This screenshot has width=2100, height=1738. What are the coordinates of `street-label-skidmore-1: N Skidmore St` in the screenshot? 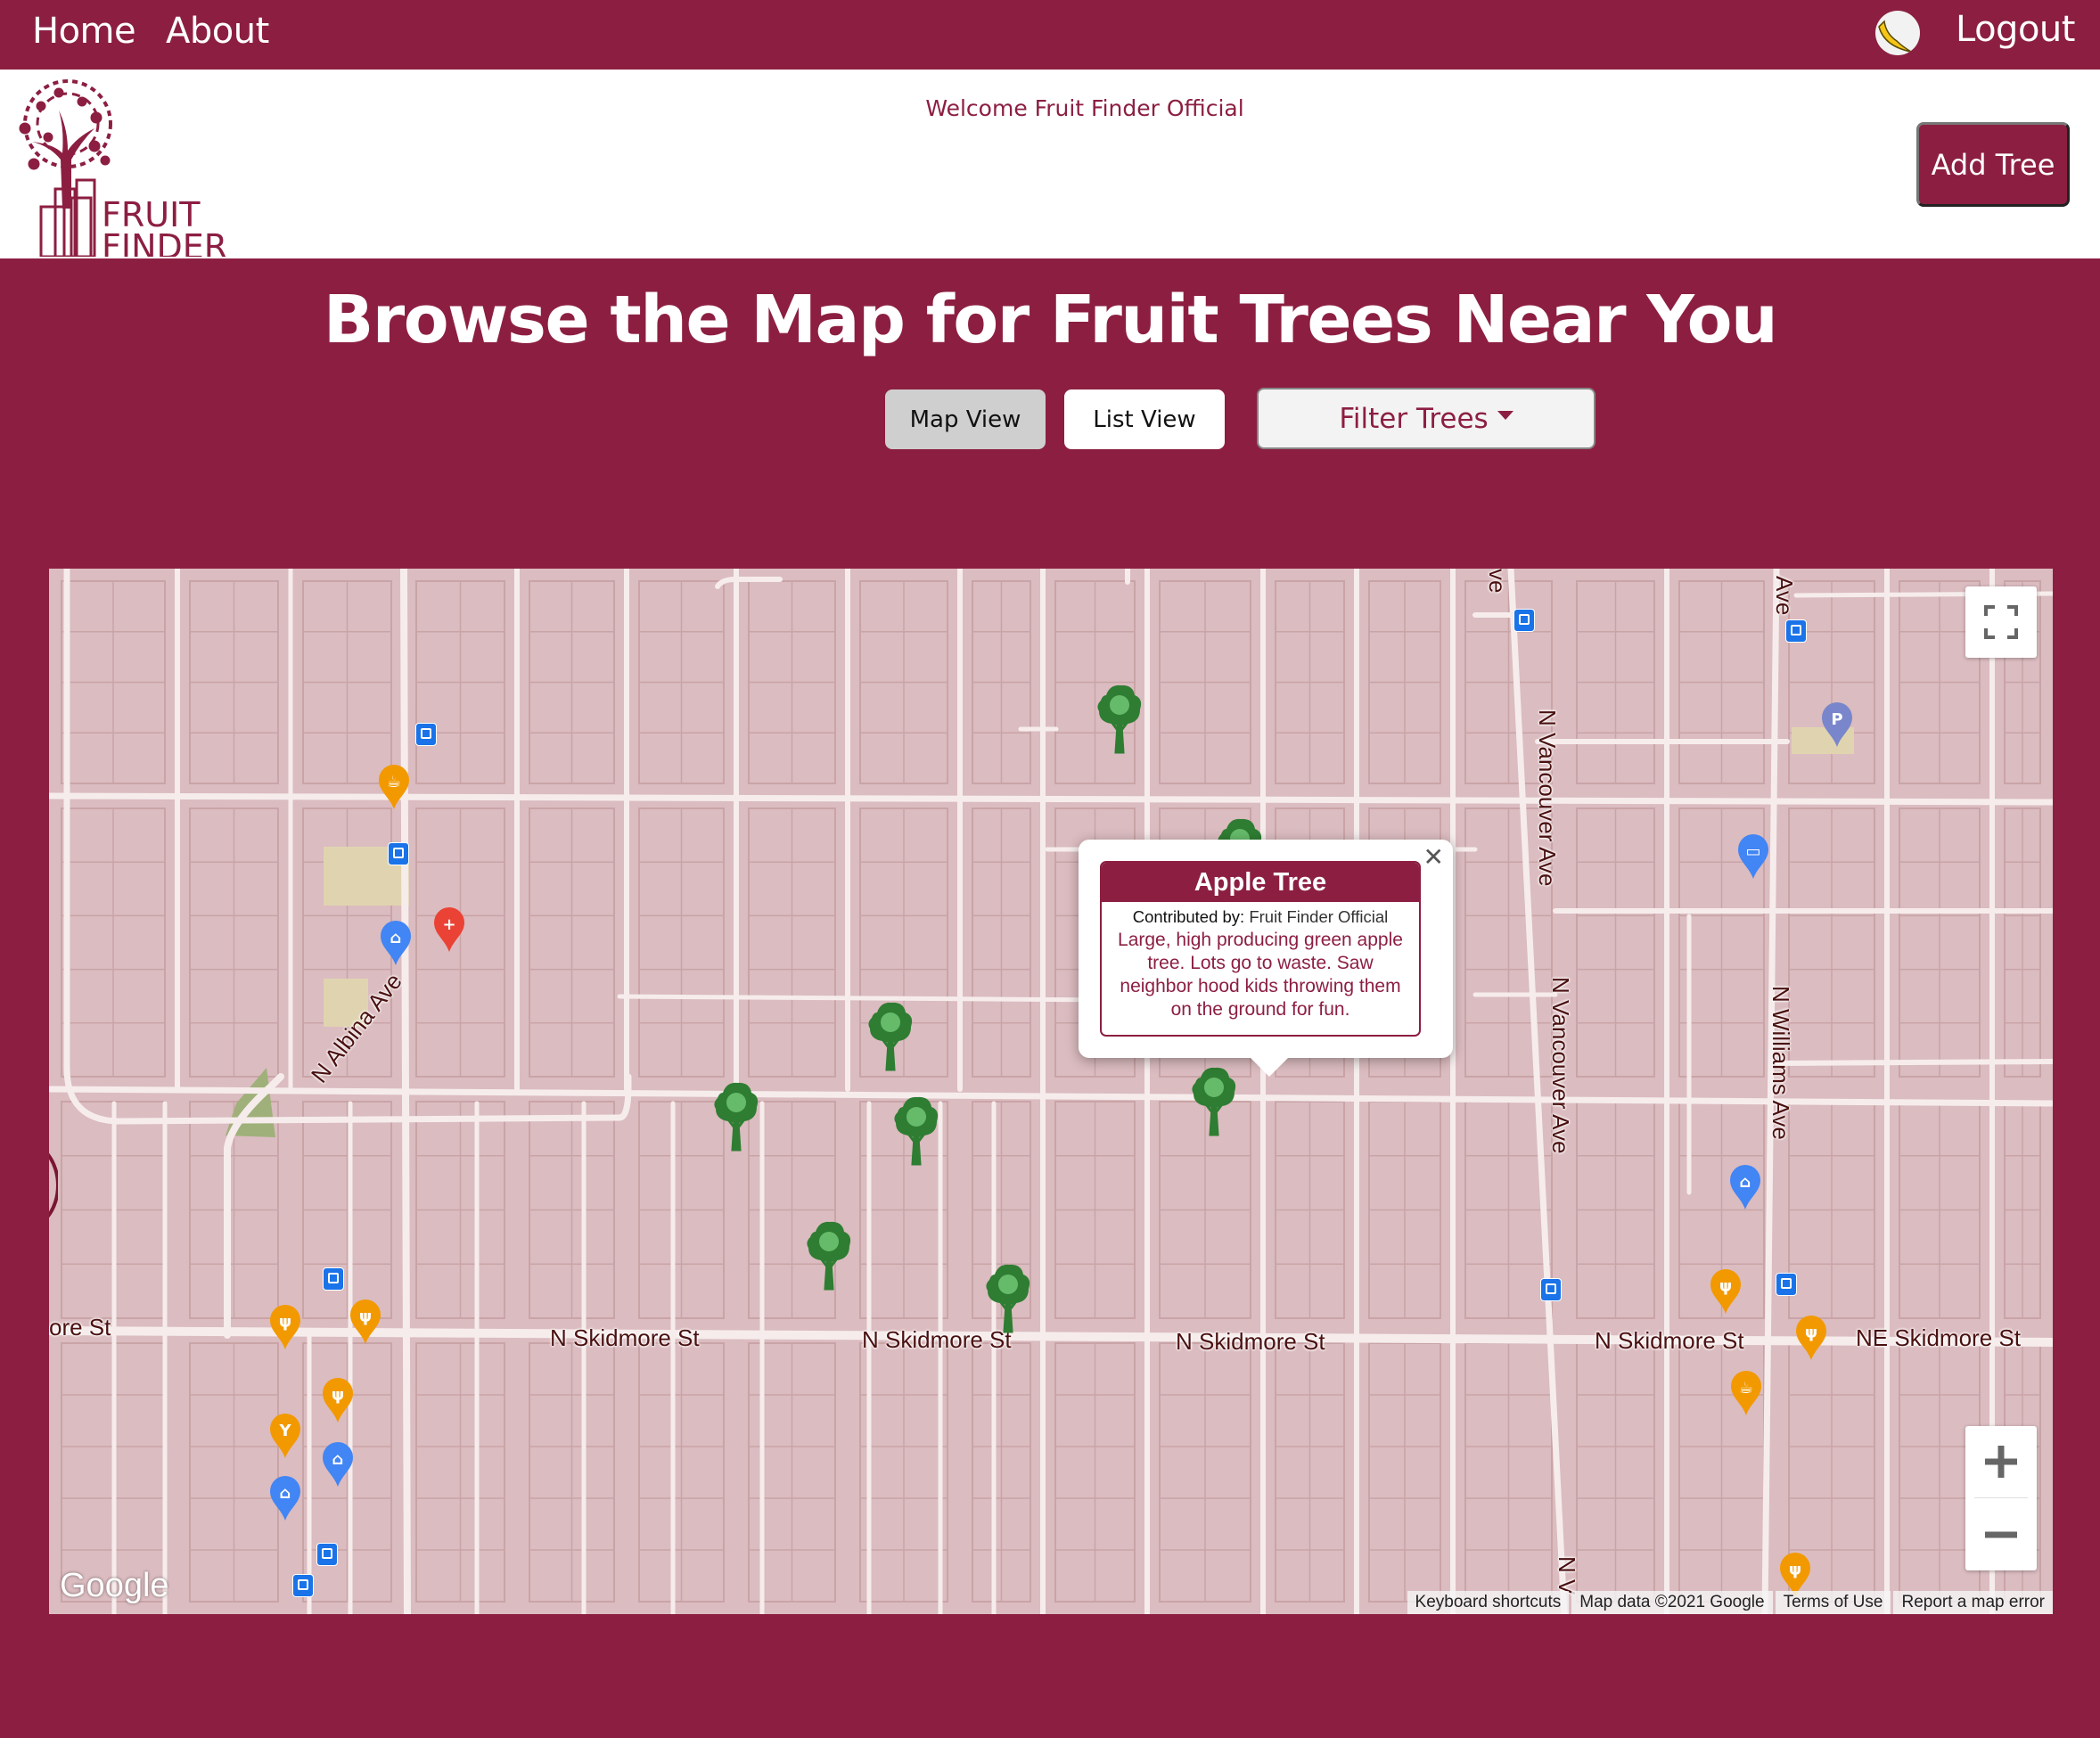 It's located at (625, 1337).